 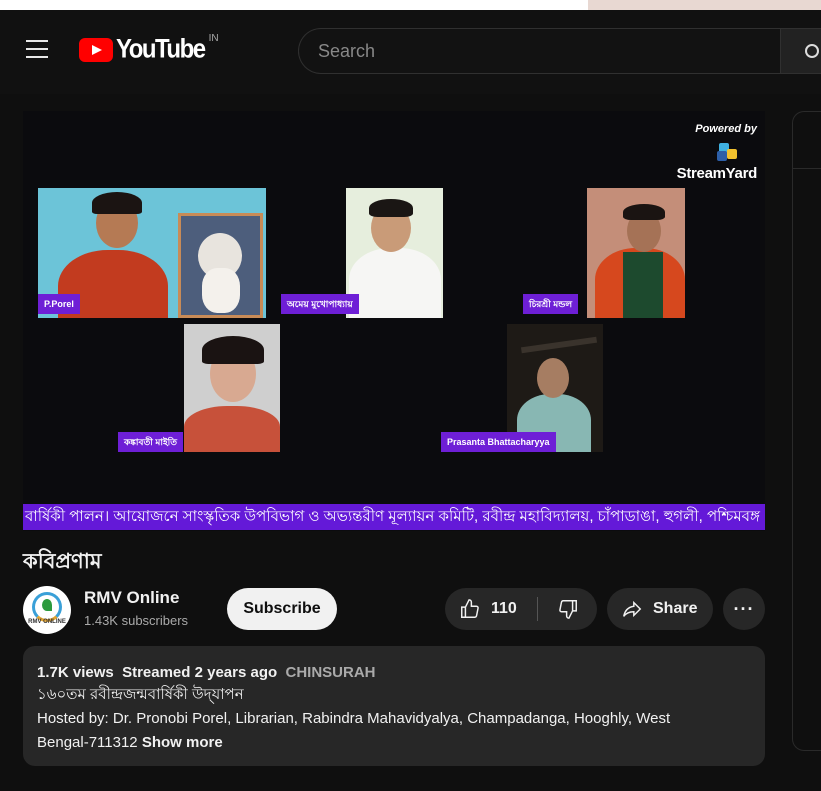 What do you see at coordinates (136, 620) in the screenshot?
I see `subscriber-count: 1.43K subscribers` at bounding box center [136, 620].